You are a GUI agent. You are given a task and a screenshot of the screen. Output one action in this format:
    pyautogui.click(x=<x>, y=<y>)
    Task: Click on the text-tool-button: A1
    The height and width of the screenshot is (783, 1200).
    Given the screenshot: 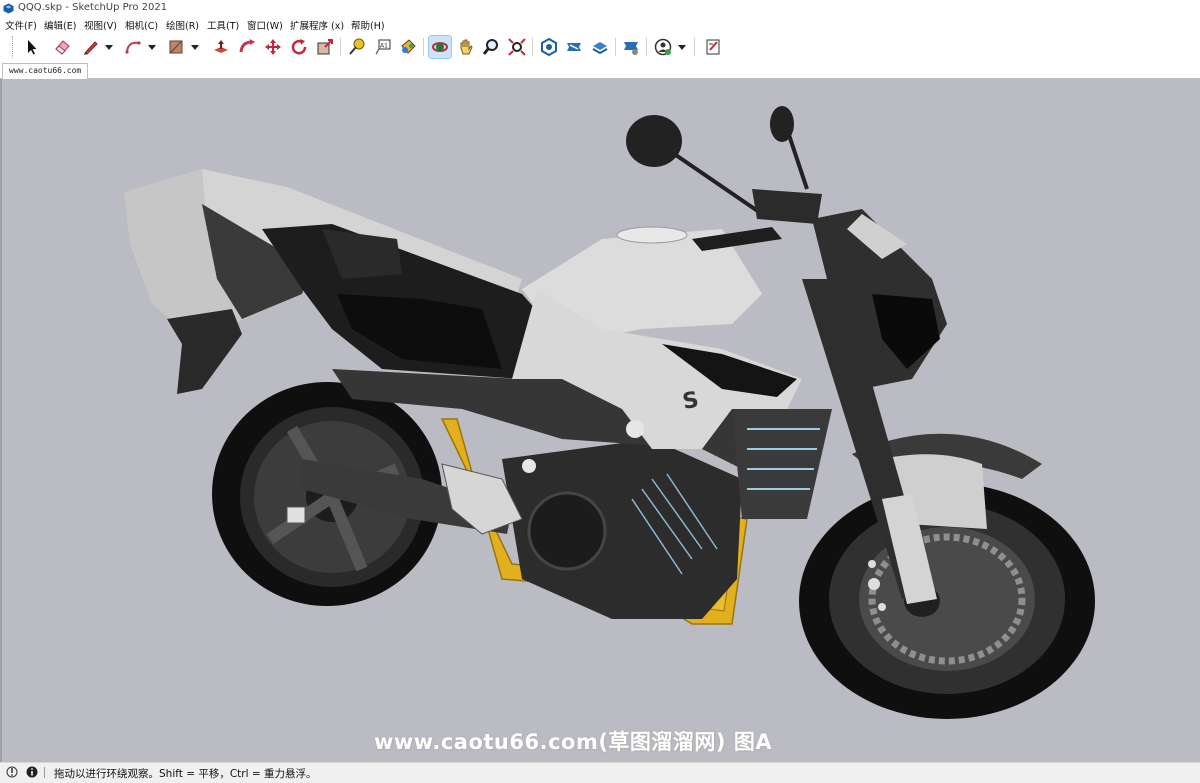 What is the action you would take?
    pyautogui.click(x=383, y=47)
    